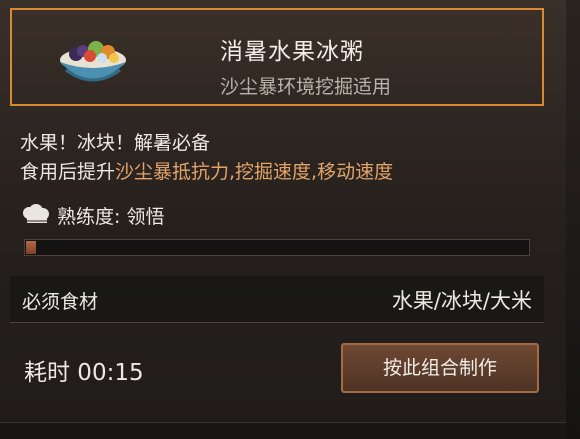  What do you see at coordinates (292, 52) in the screenshot?
I see `recipe-title: 消暑水果冰粥` at bounding box center [292, 52].